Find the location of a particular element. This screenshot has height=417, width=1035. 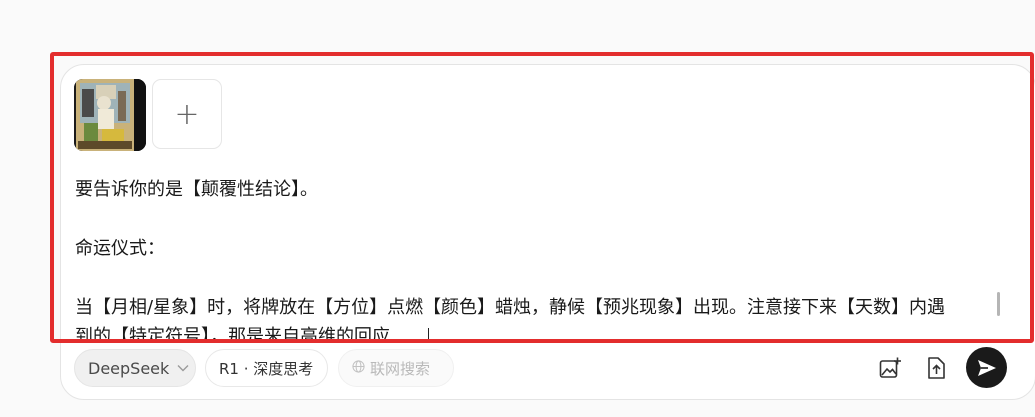

attachment-image-thumbnail is located at coordinates (110, 115).